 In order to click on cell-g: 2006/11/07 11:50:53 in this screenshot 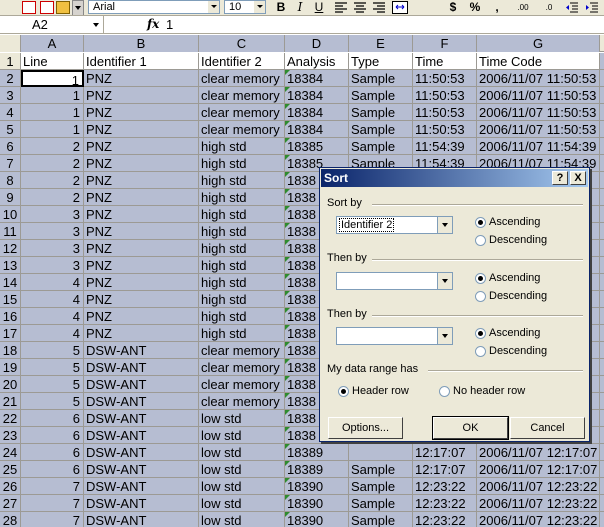, I will do `click(538, 112)`.